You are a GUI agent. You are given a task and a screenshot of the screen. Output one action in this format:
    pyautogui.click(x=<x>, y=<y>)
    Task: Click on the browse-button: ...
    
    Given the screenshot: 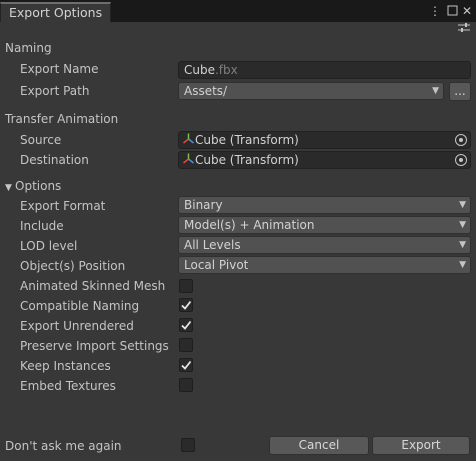 What is the action you would take?
    pyautogui.click(x=460, y=91)
    